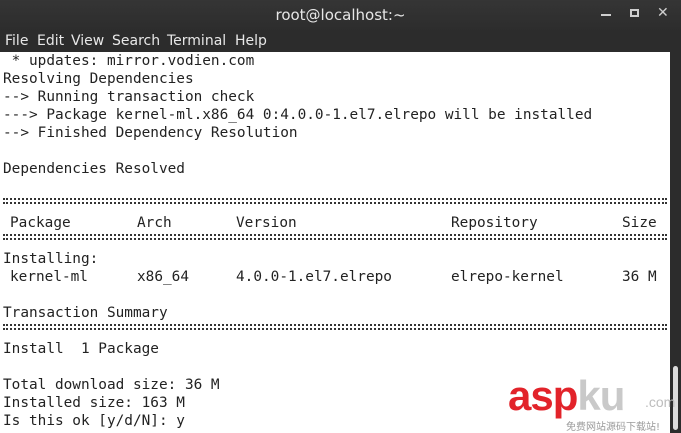 Image resolution: width=681 pixels, height=433 pixels. Describe the element at coordinates (340, 42) in the screenshot. I see `menu-bar: File Edit View Search Terminal Help` at that location.